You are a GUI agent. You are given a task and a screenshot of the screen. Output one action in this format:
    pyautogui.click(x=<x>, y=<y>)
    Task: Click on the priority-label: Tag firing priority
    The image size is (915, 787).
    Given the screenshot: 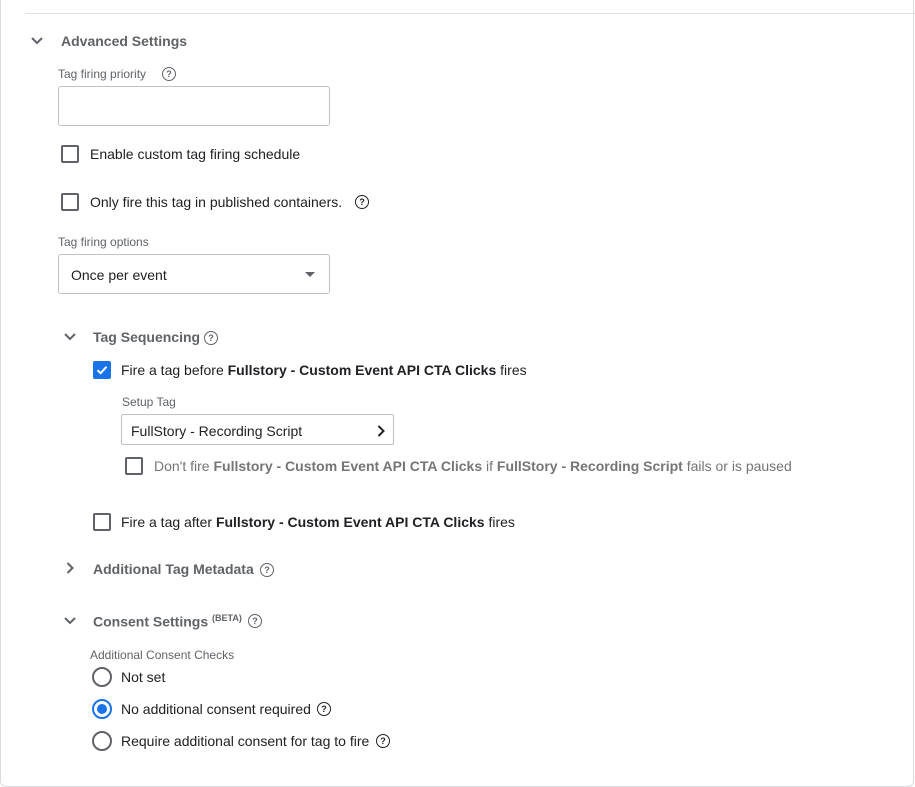 What is the action you would take?
    pyautogui.click(x=102, y=74)
    